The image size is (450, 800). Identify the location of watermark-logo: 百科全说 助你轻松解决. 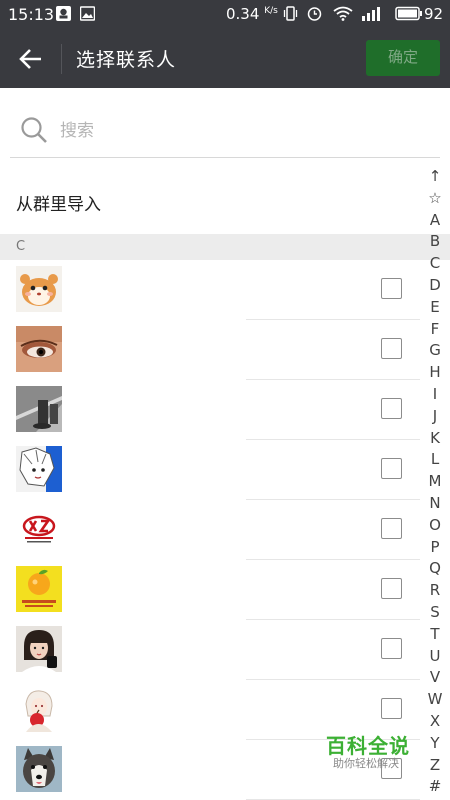
(370, 751).